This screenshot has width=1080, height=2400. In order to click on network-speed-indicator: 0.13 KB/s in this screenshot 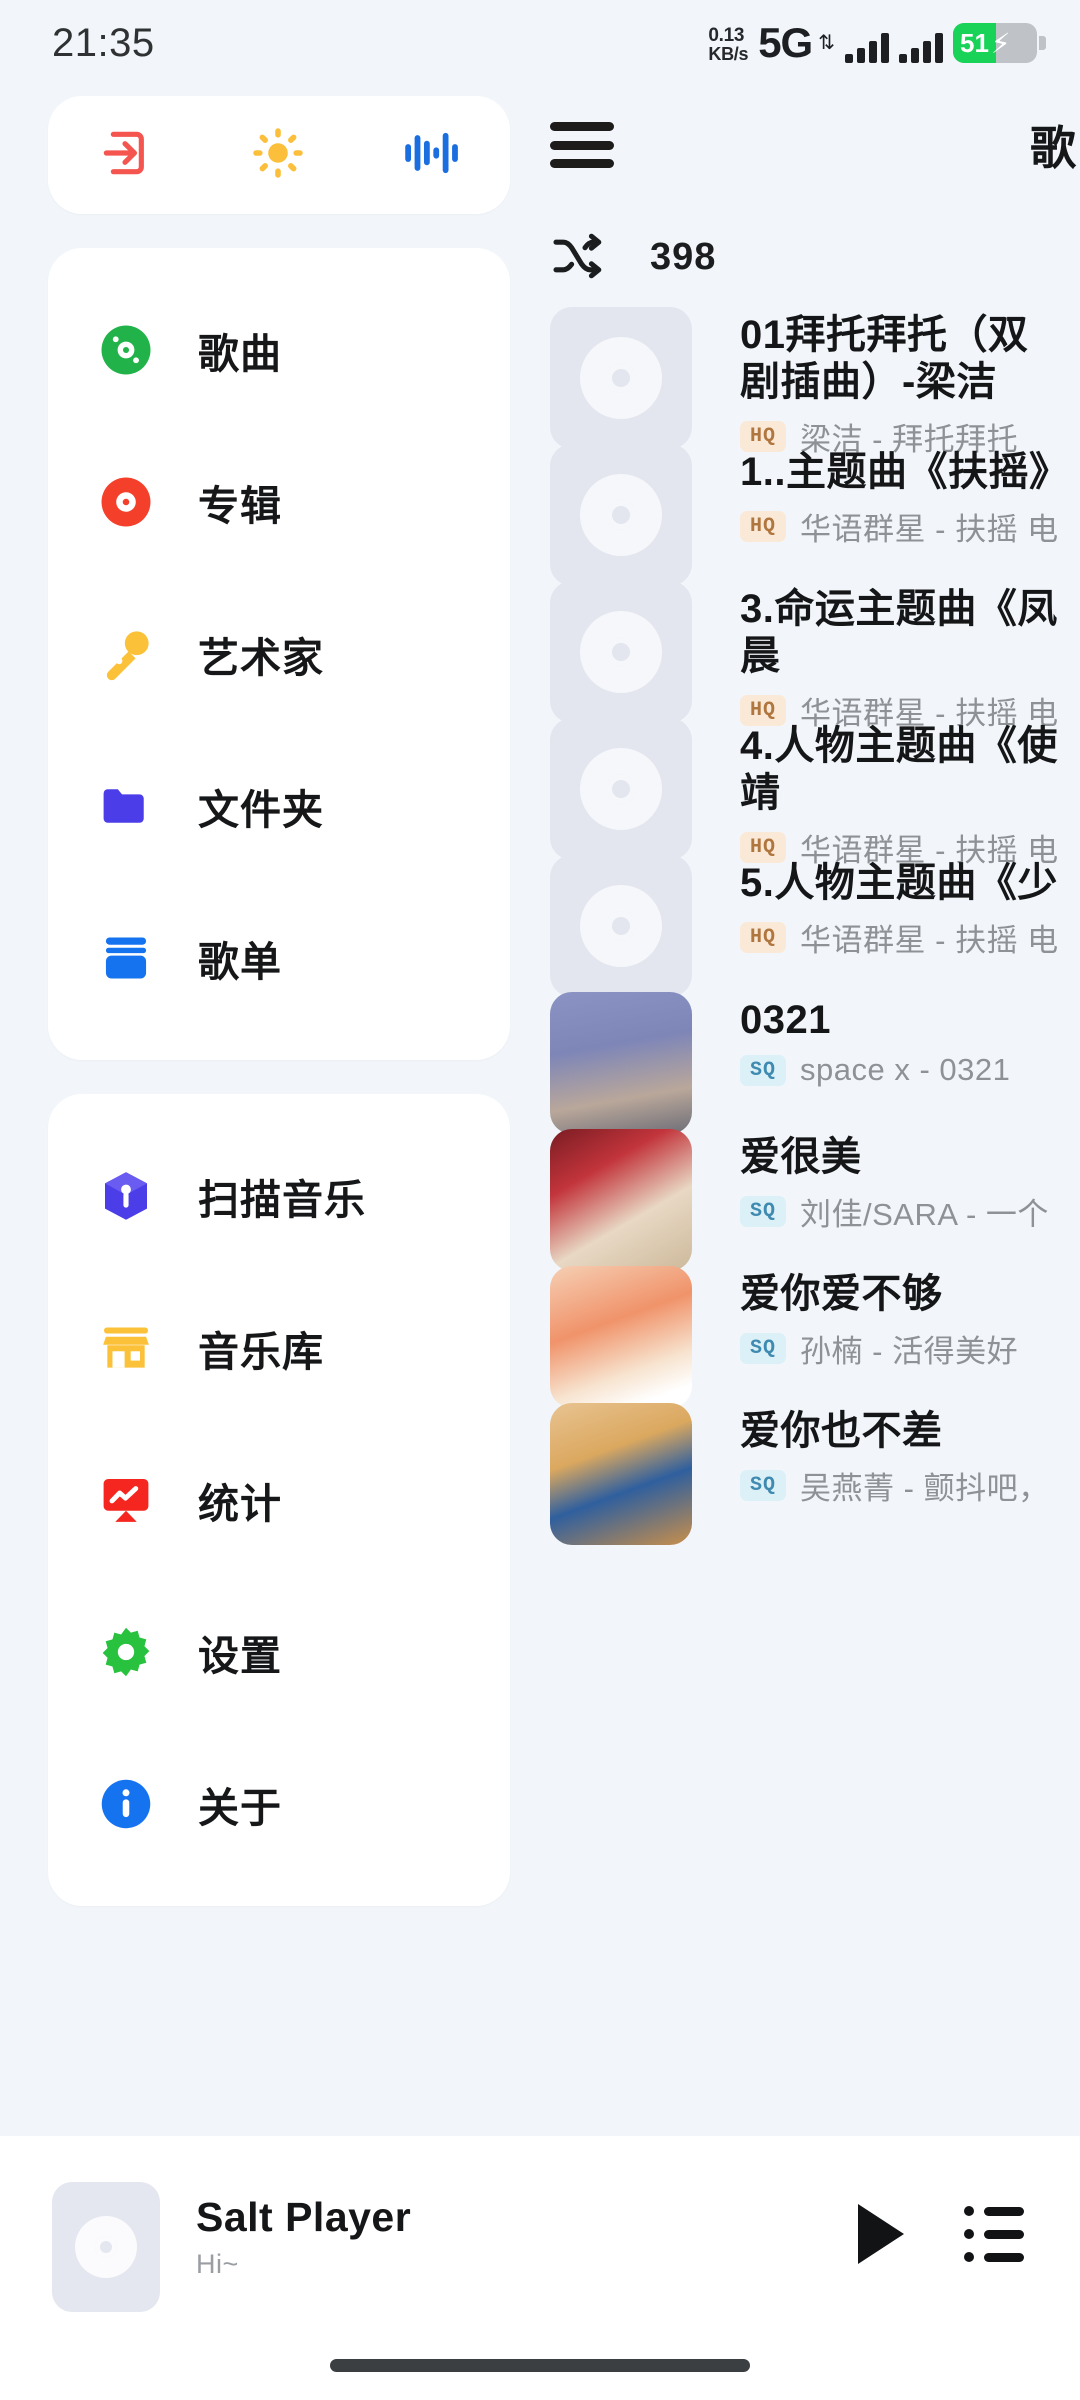, I will do `click(728, 44)`.